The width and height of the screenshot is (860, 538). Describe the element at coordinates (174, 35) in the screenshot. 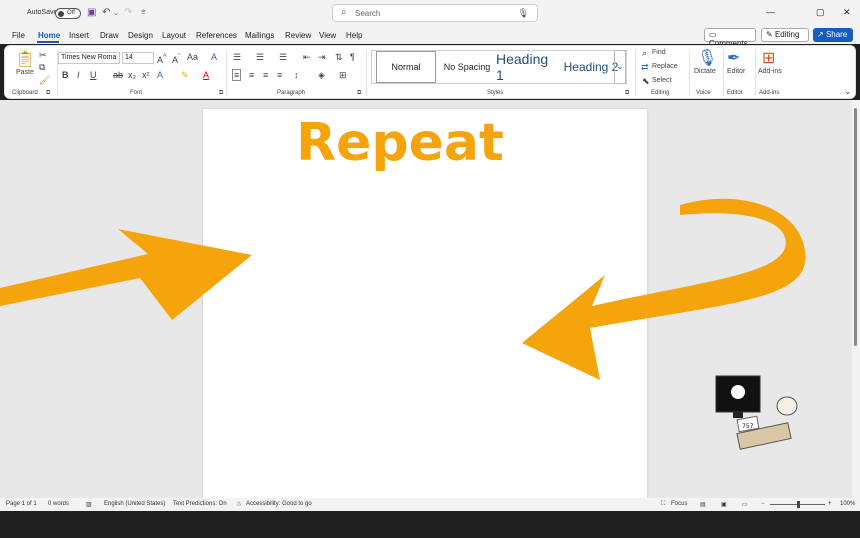

I see `tab-layout: Layout` at that location.